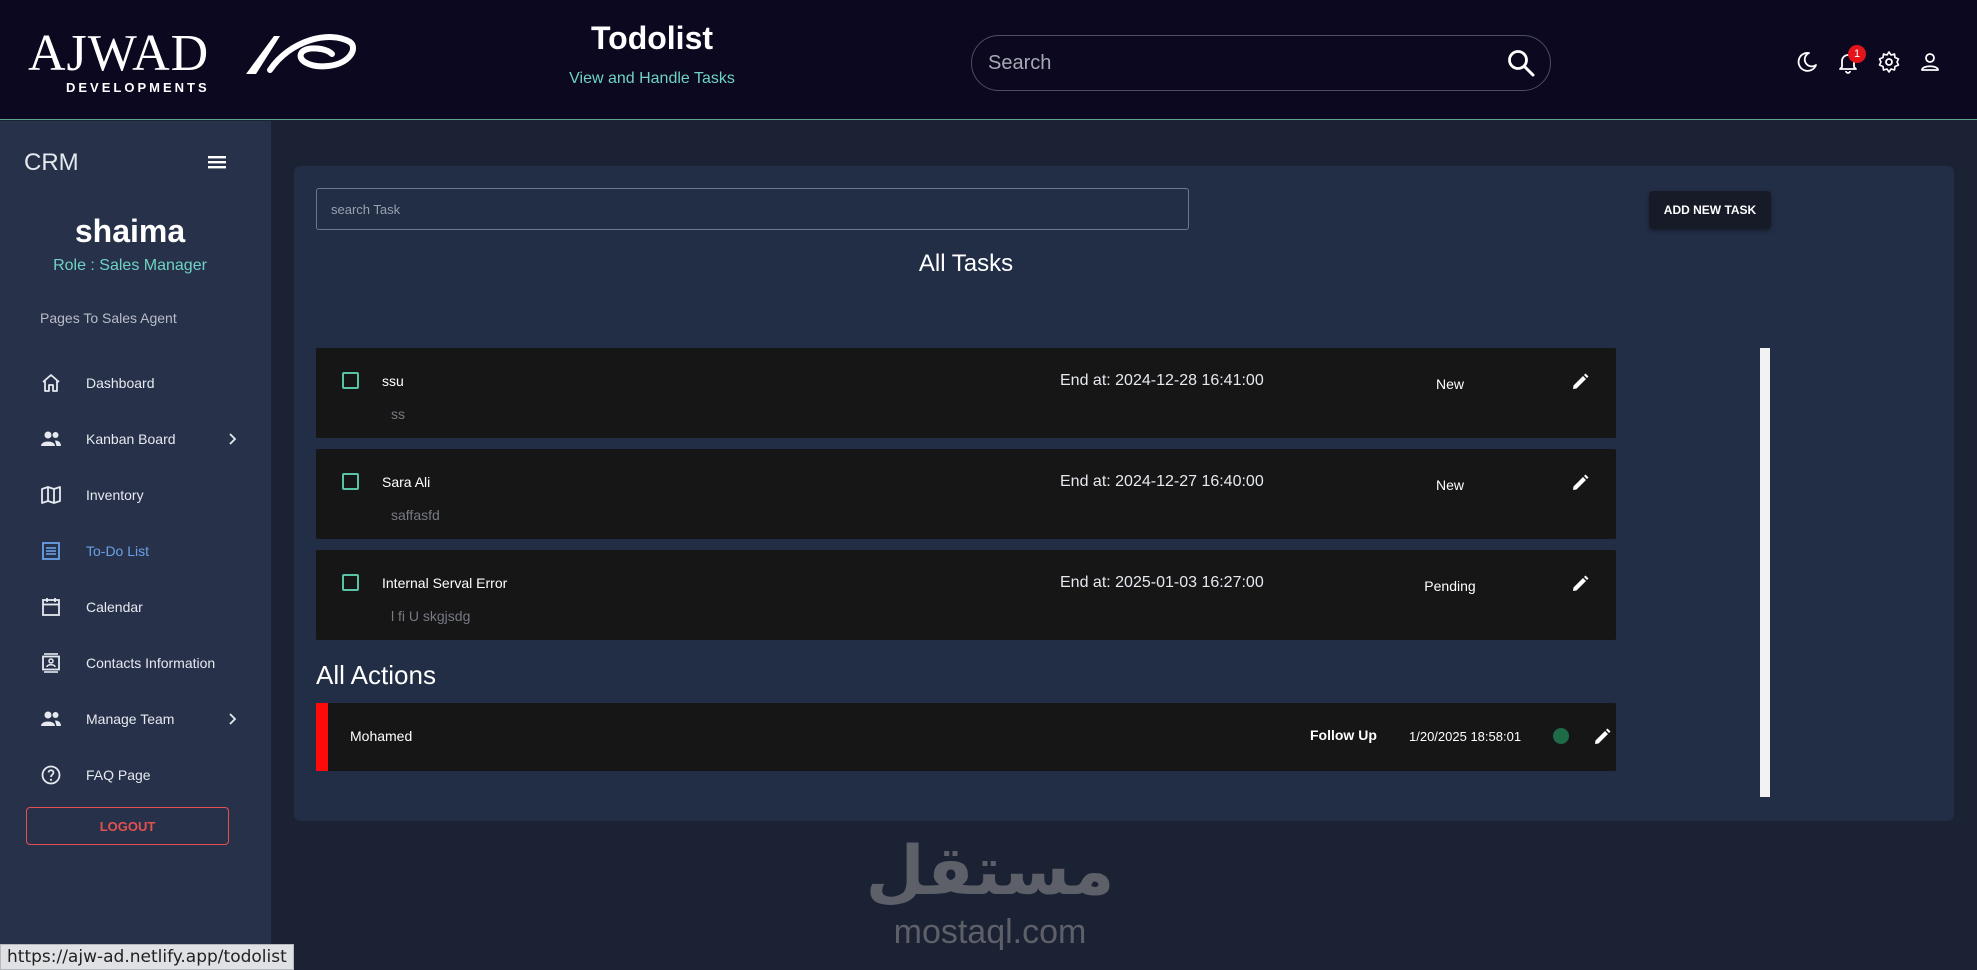 This screenshot has width=1977, height=970. I want to click on sidebar-item-label: Inventory, so click(115, 495).